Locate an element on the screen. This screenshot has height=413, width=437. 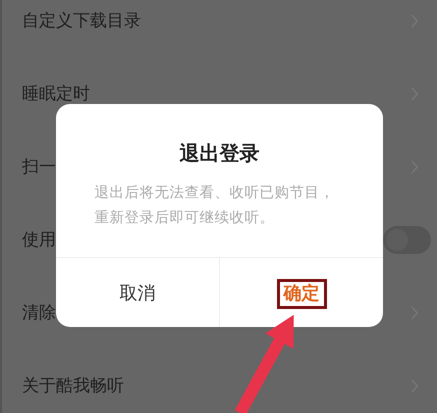
setting-label: 扫一 is located at coordinates (39, 167).